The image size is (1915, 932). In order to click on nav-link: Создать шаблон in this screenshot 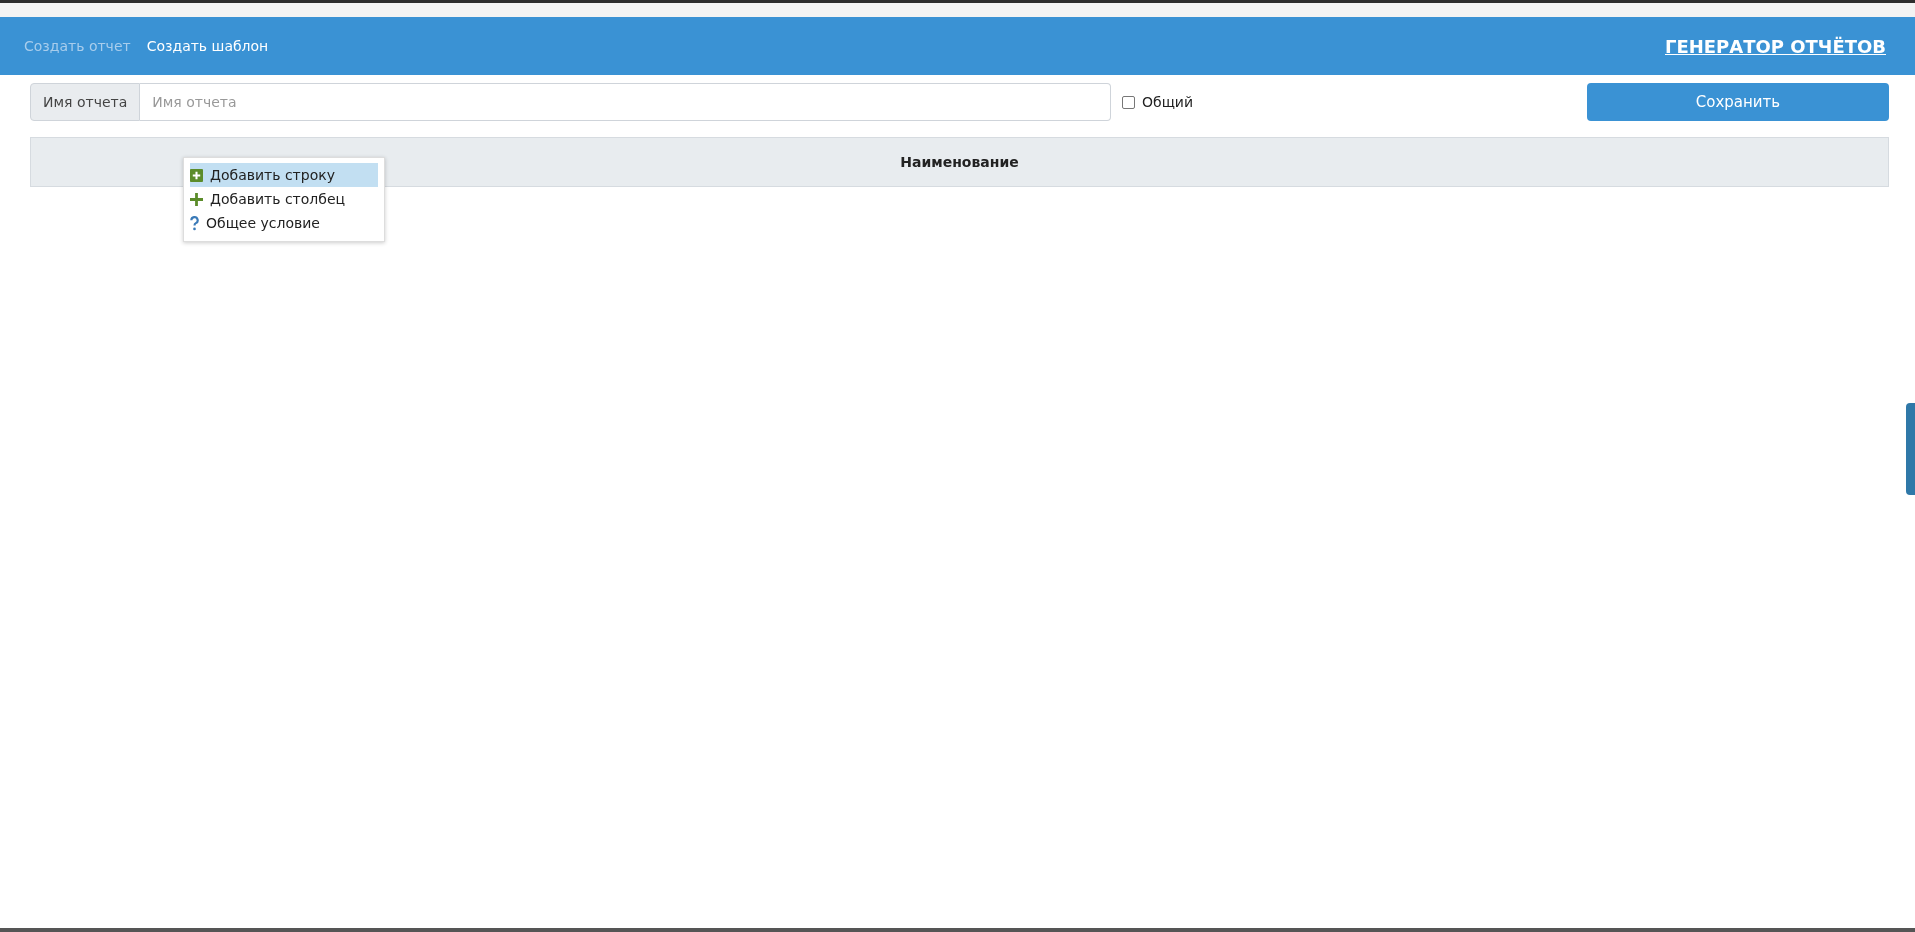, I will do `click(207, 46)`.